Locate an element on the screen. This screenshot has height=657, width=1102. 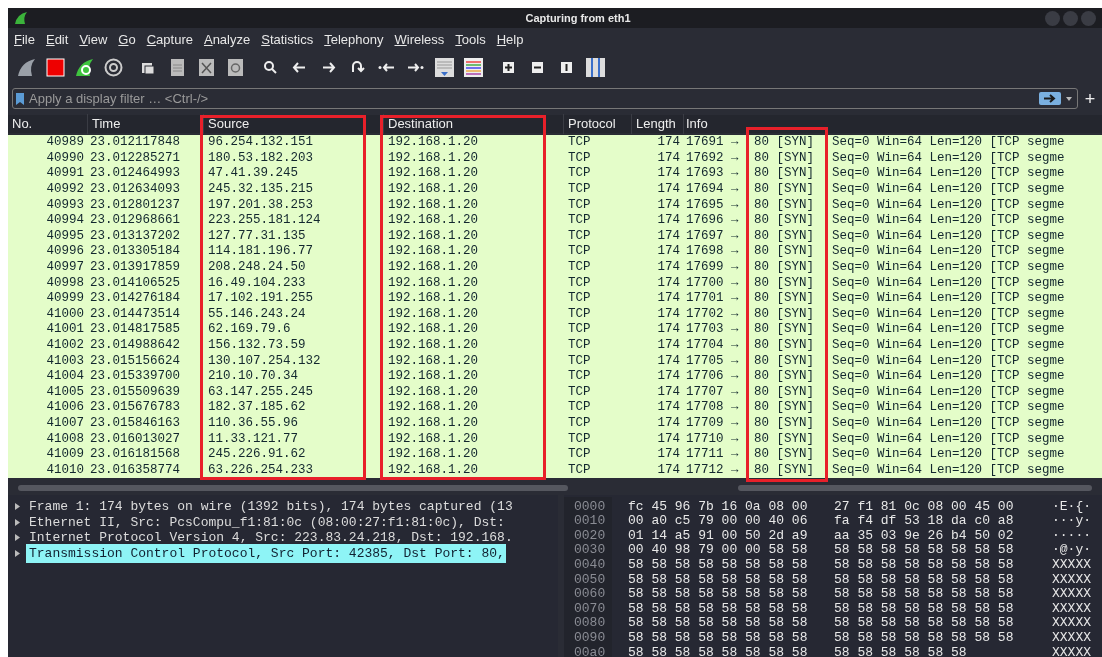
time-cell-text: 23.012117848 is located at coordinates (135, 143).